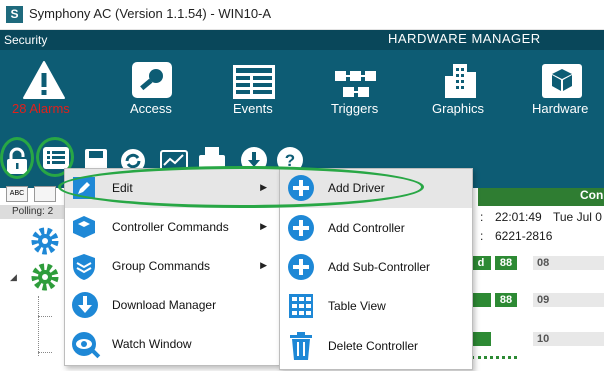 This screenshot has width=604, height=371. I want to click on right-header-label: Con, so click(592, 195).